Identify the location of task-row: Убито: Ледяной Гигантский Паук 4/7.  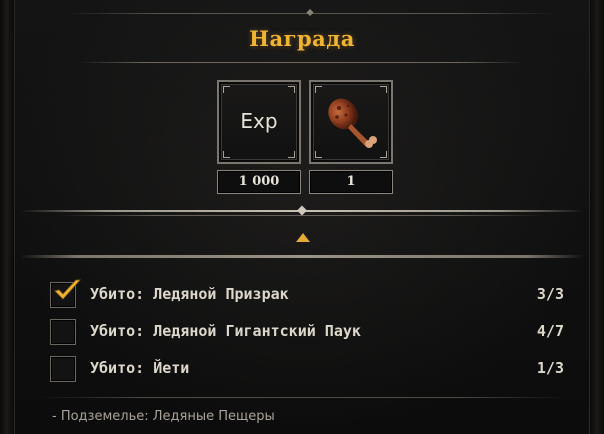
(310, 332).